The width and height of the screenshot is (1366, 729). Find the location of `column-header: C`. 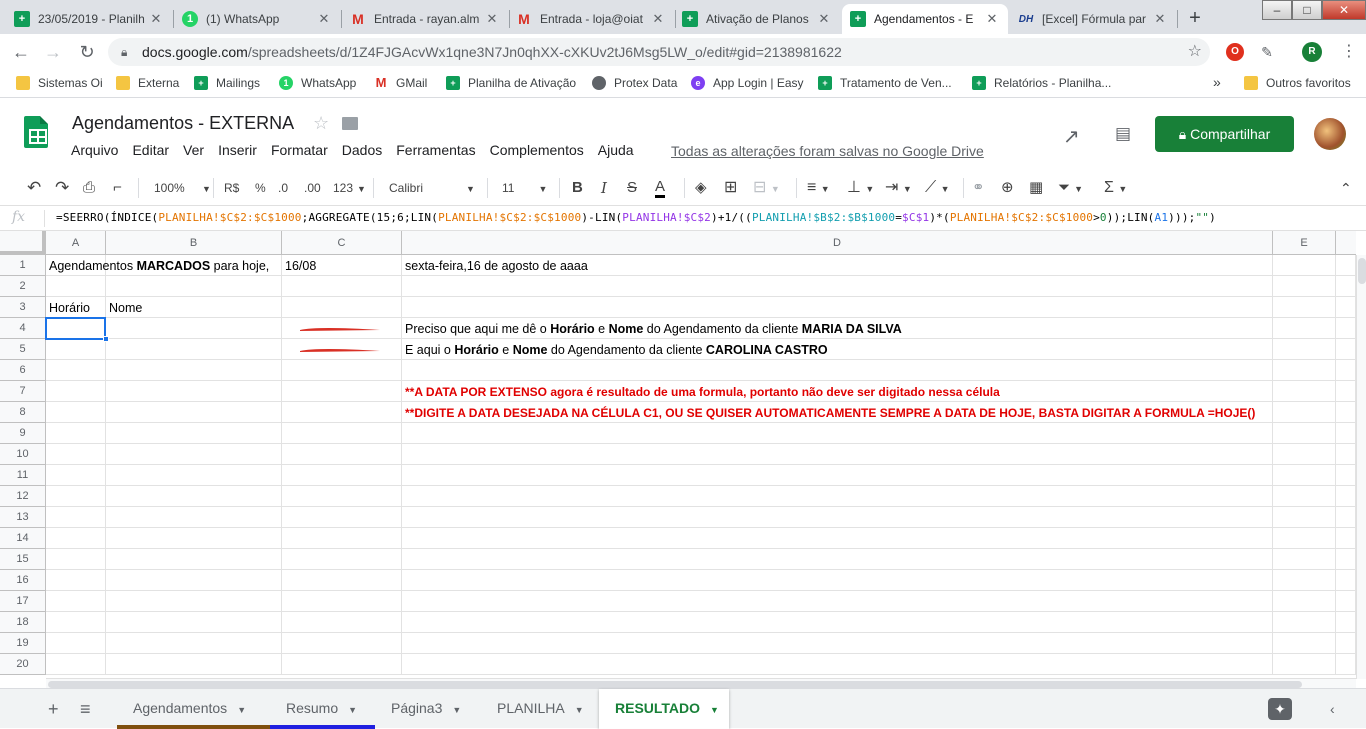

column-header: C is located at coordinates (342, 243).